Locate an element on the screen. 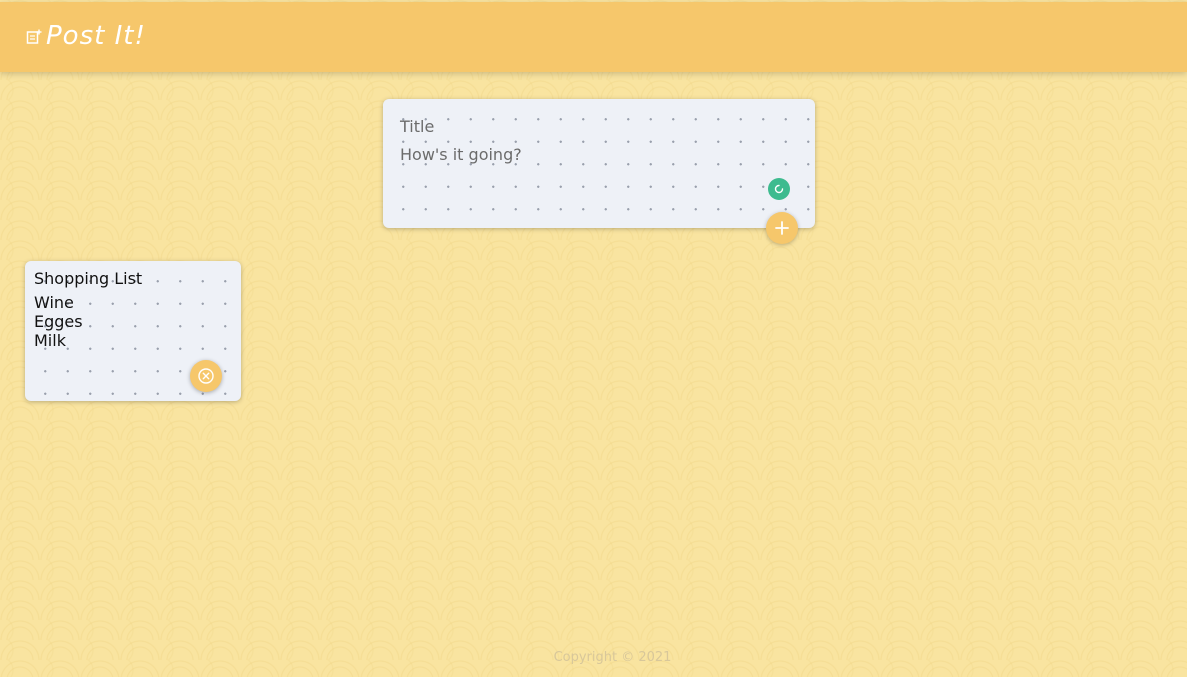  create-note-form: Title How's it going? is located at coordinates (599, 163).